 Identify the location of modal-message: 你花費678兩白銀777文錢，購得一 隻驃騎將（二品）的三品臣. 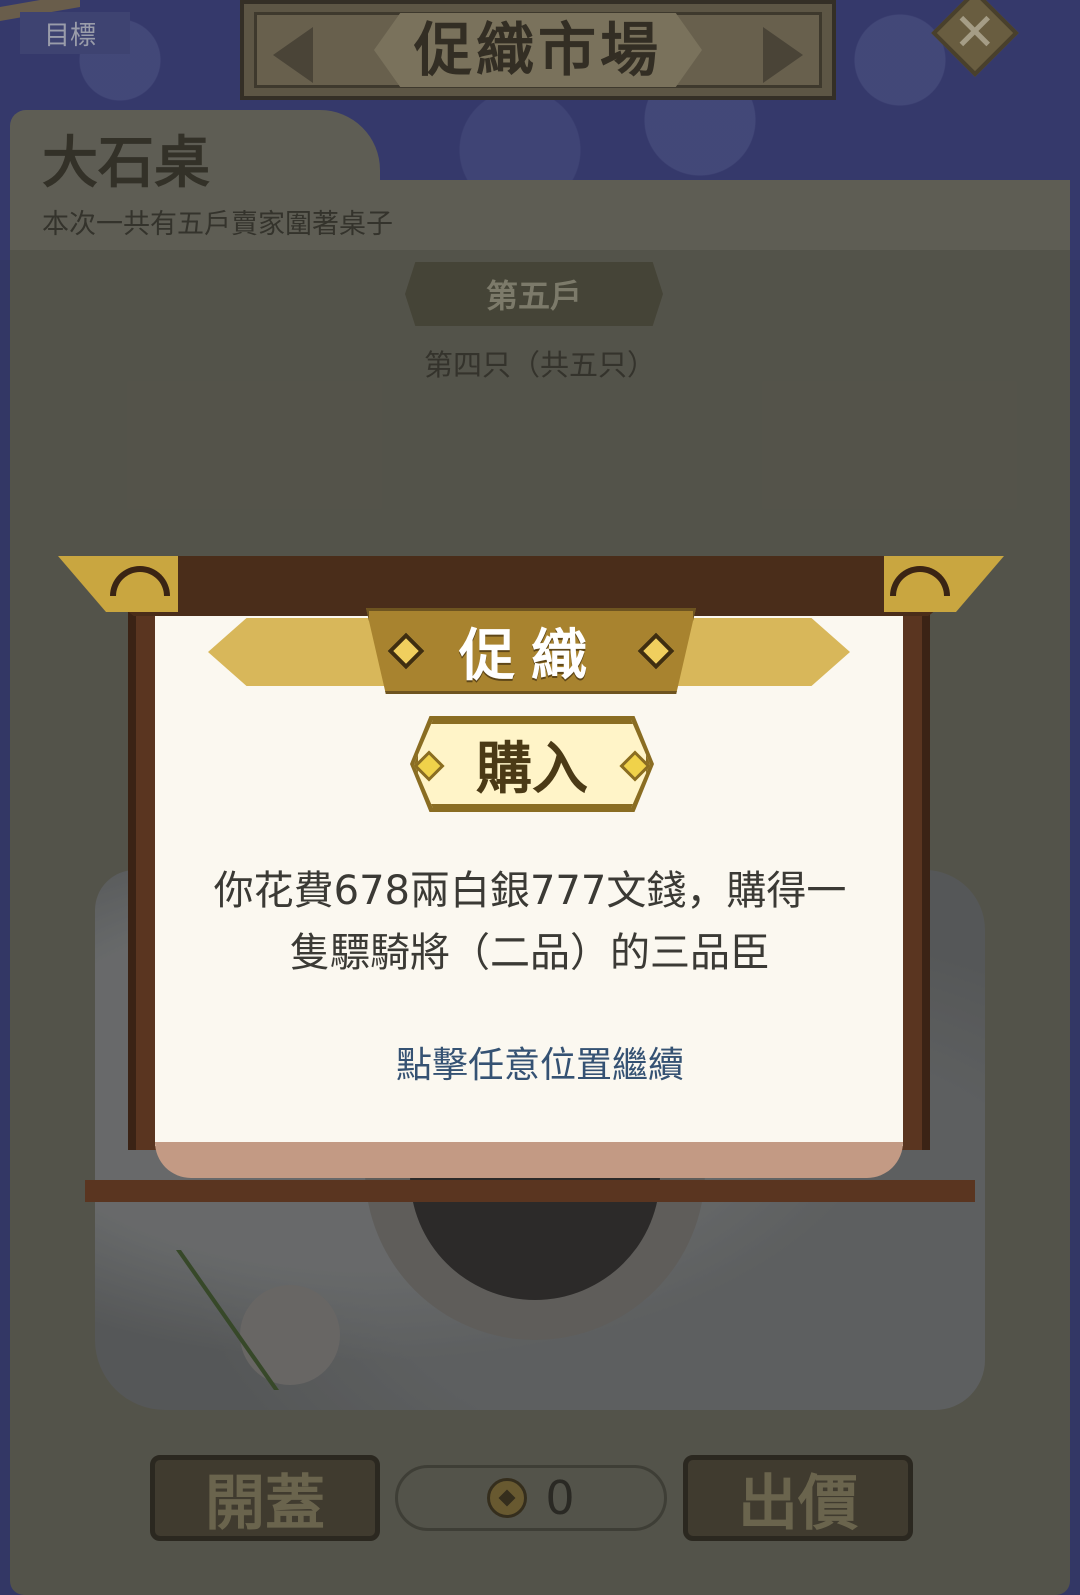
(530, 922).